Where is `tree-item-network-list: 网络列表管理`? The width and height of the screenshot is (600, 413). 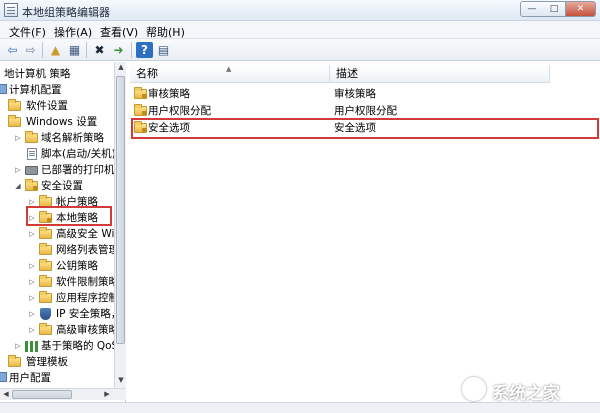
tree-item-network-list: 网络列表管理 is located at coordinates (59, 250).